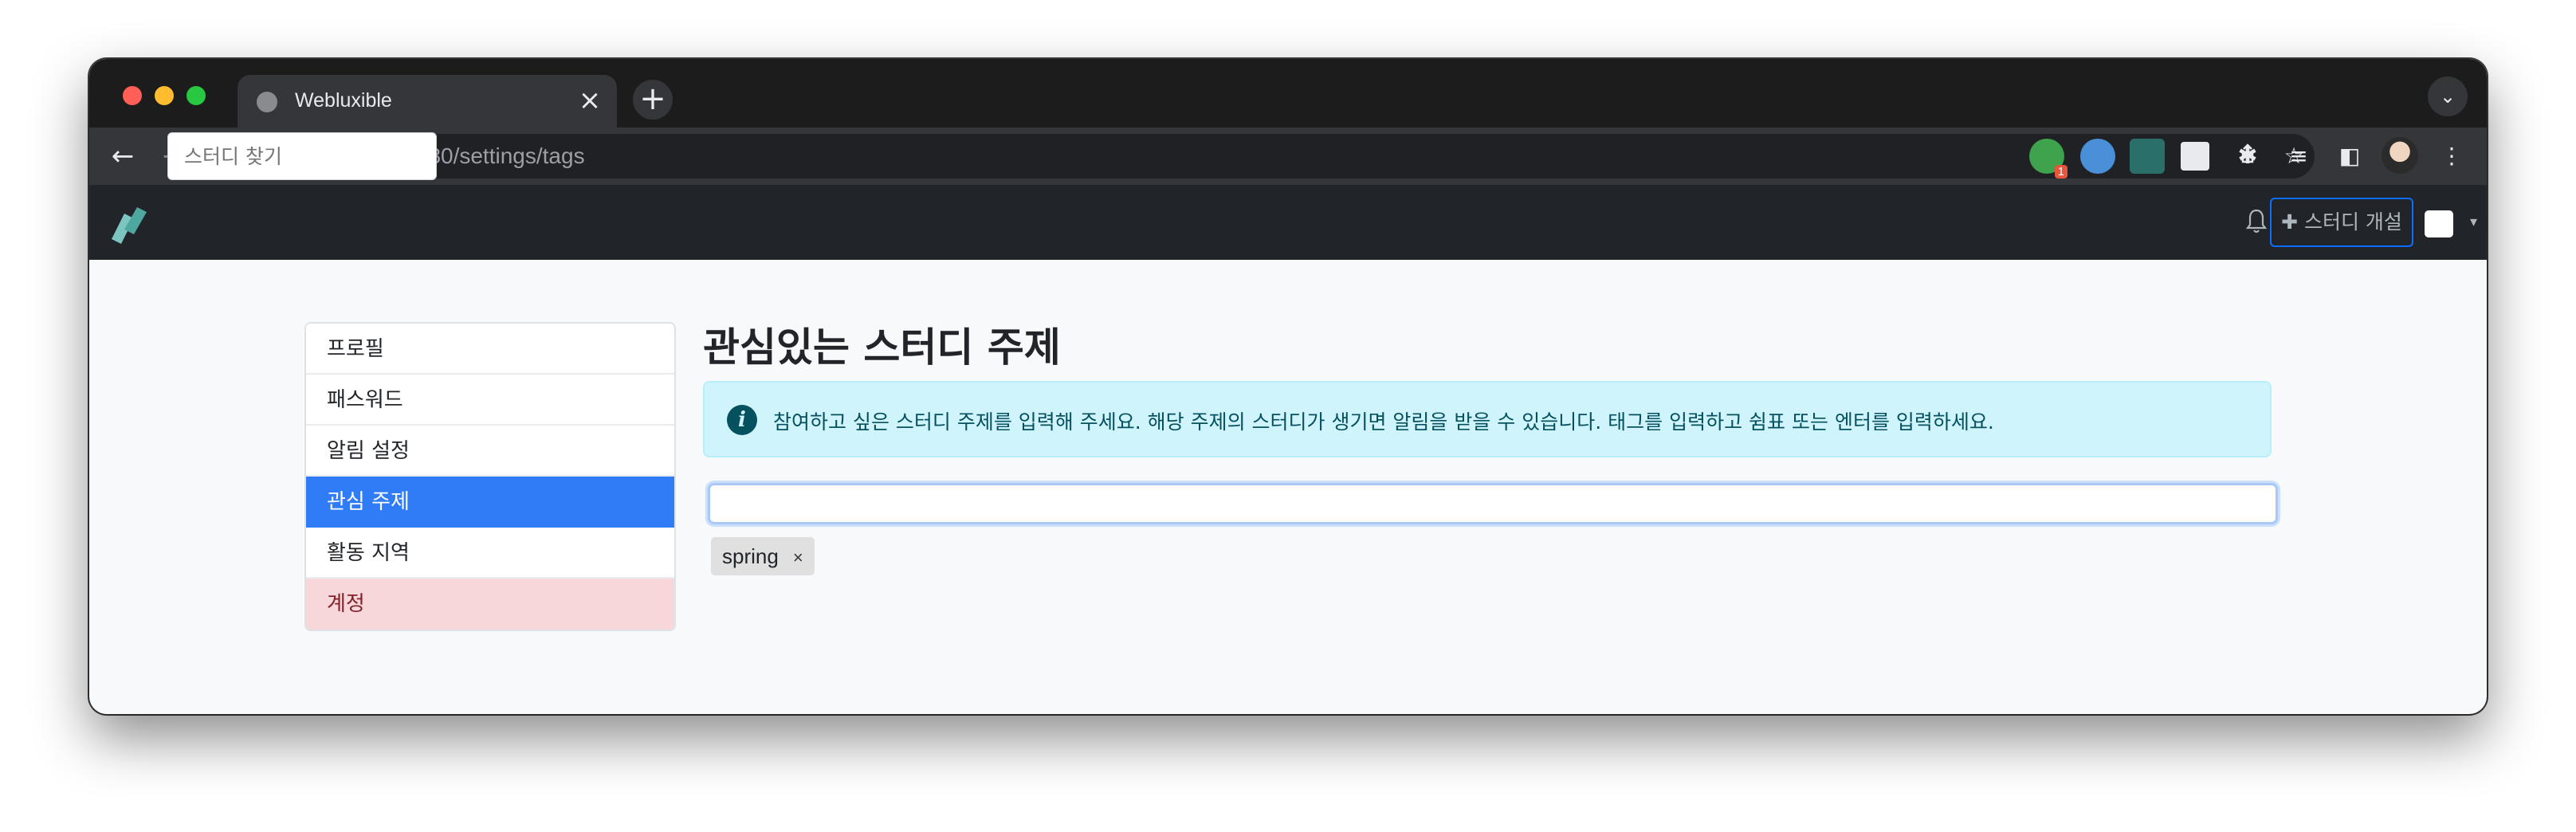 The width and height of the screenshot is (2576, 832). I want to click on sidebar-item-zones: 활동 지역, so click(490, 553).